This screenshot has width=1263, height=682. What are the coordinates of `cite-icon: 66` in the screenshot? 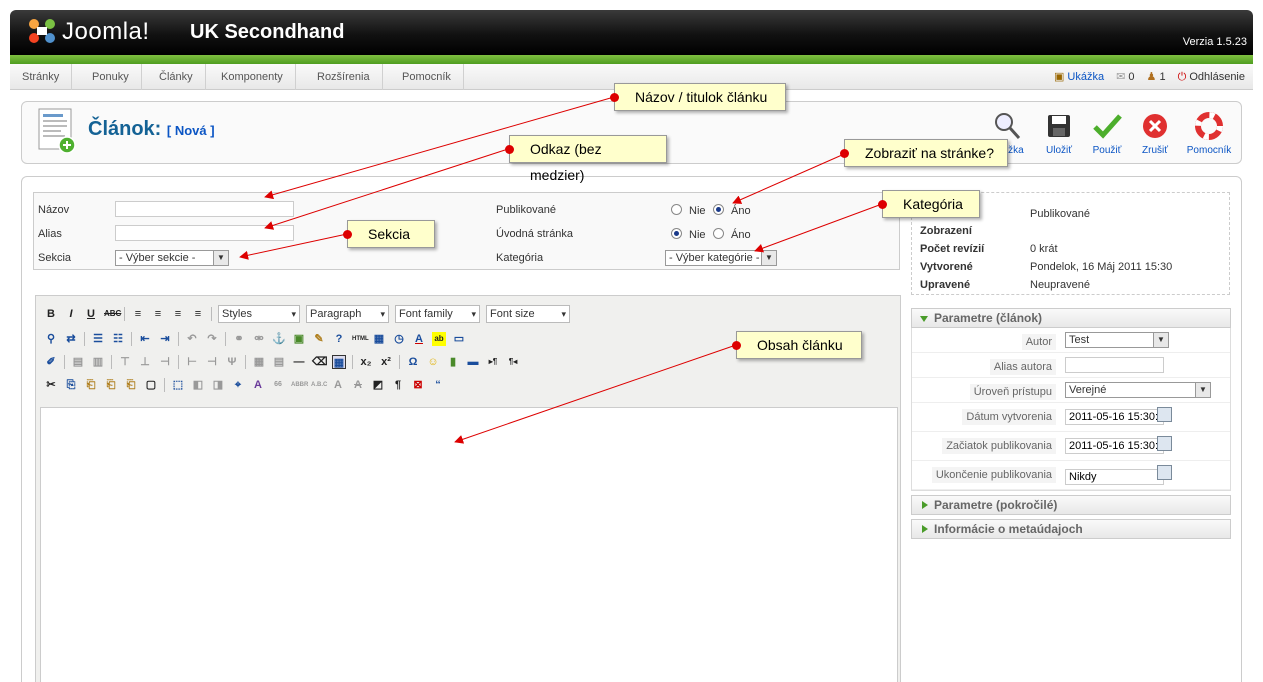 It's located at (278, 385).